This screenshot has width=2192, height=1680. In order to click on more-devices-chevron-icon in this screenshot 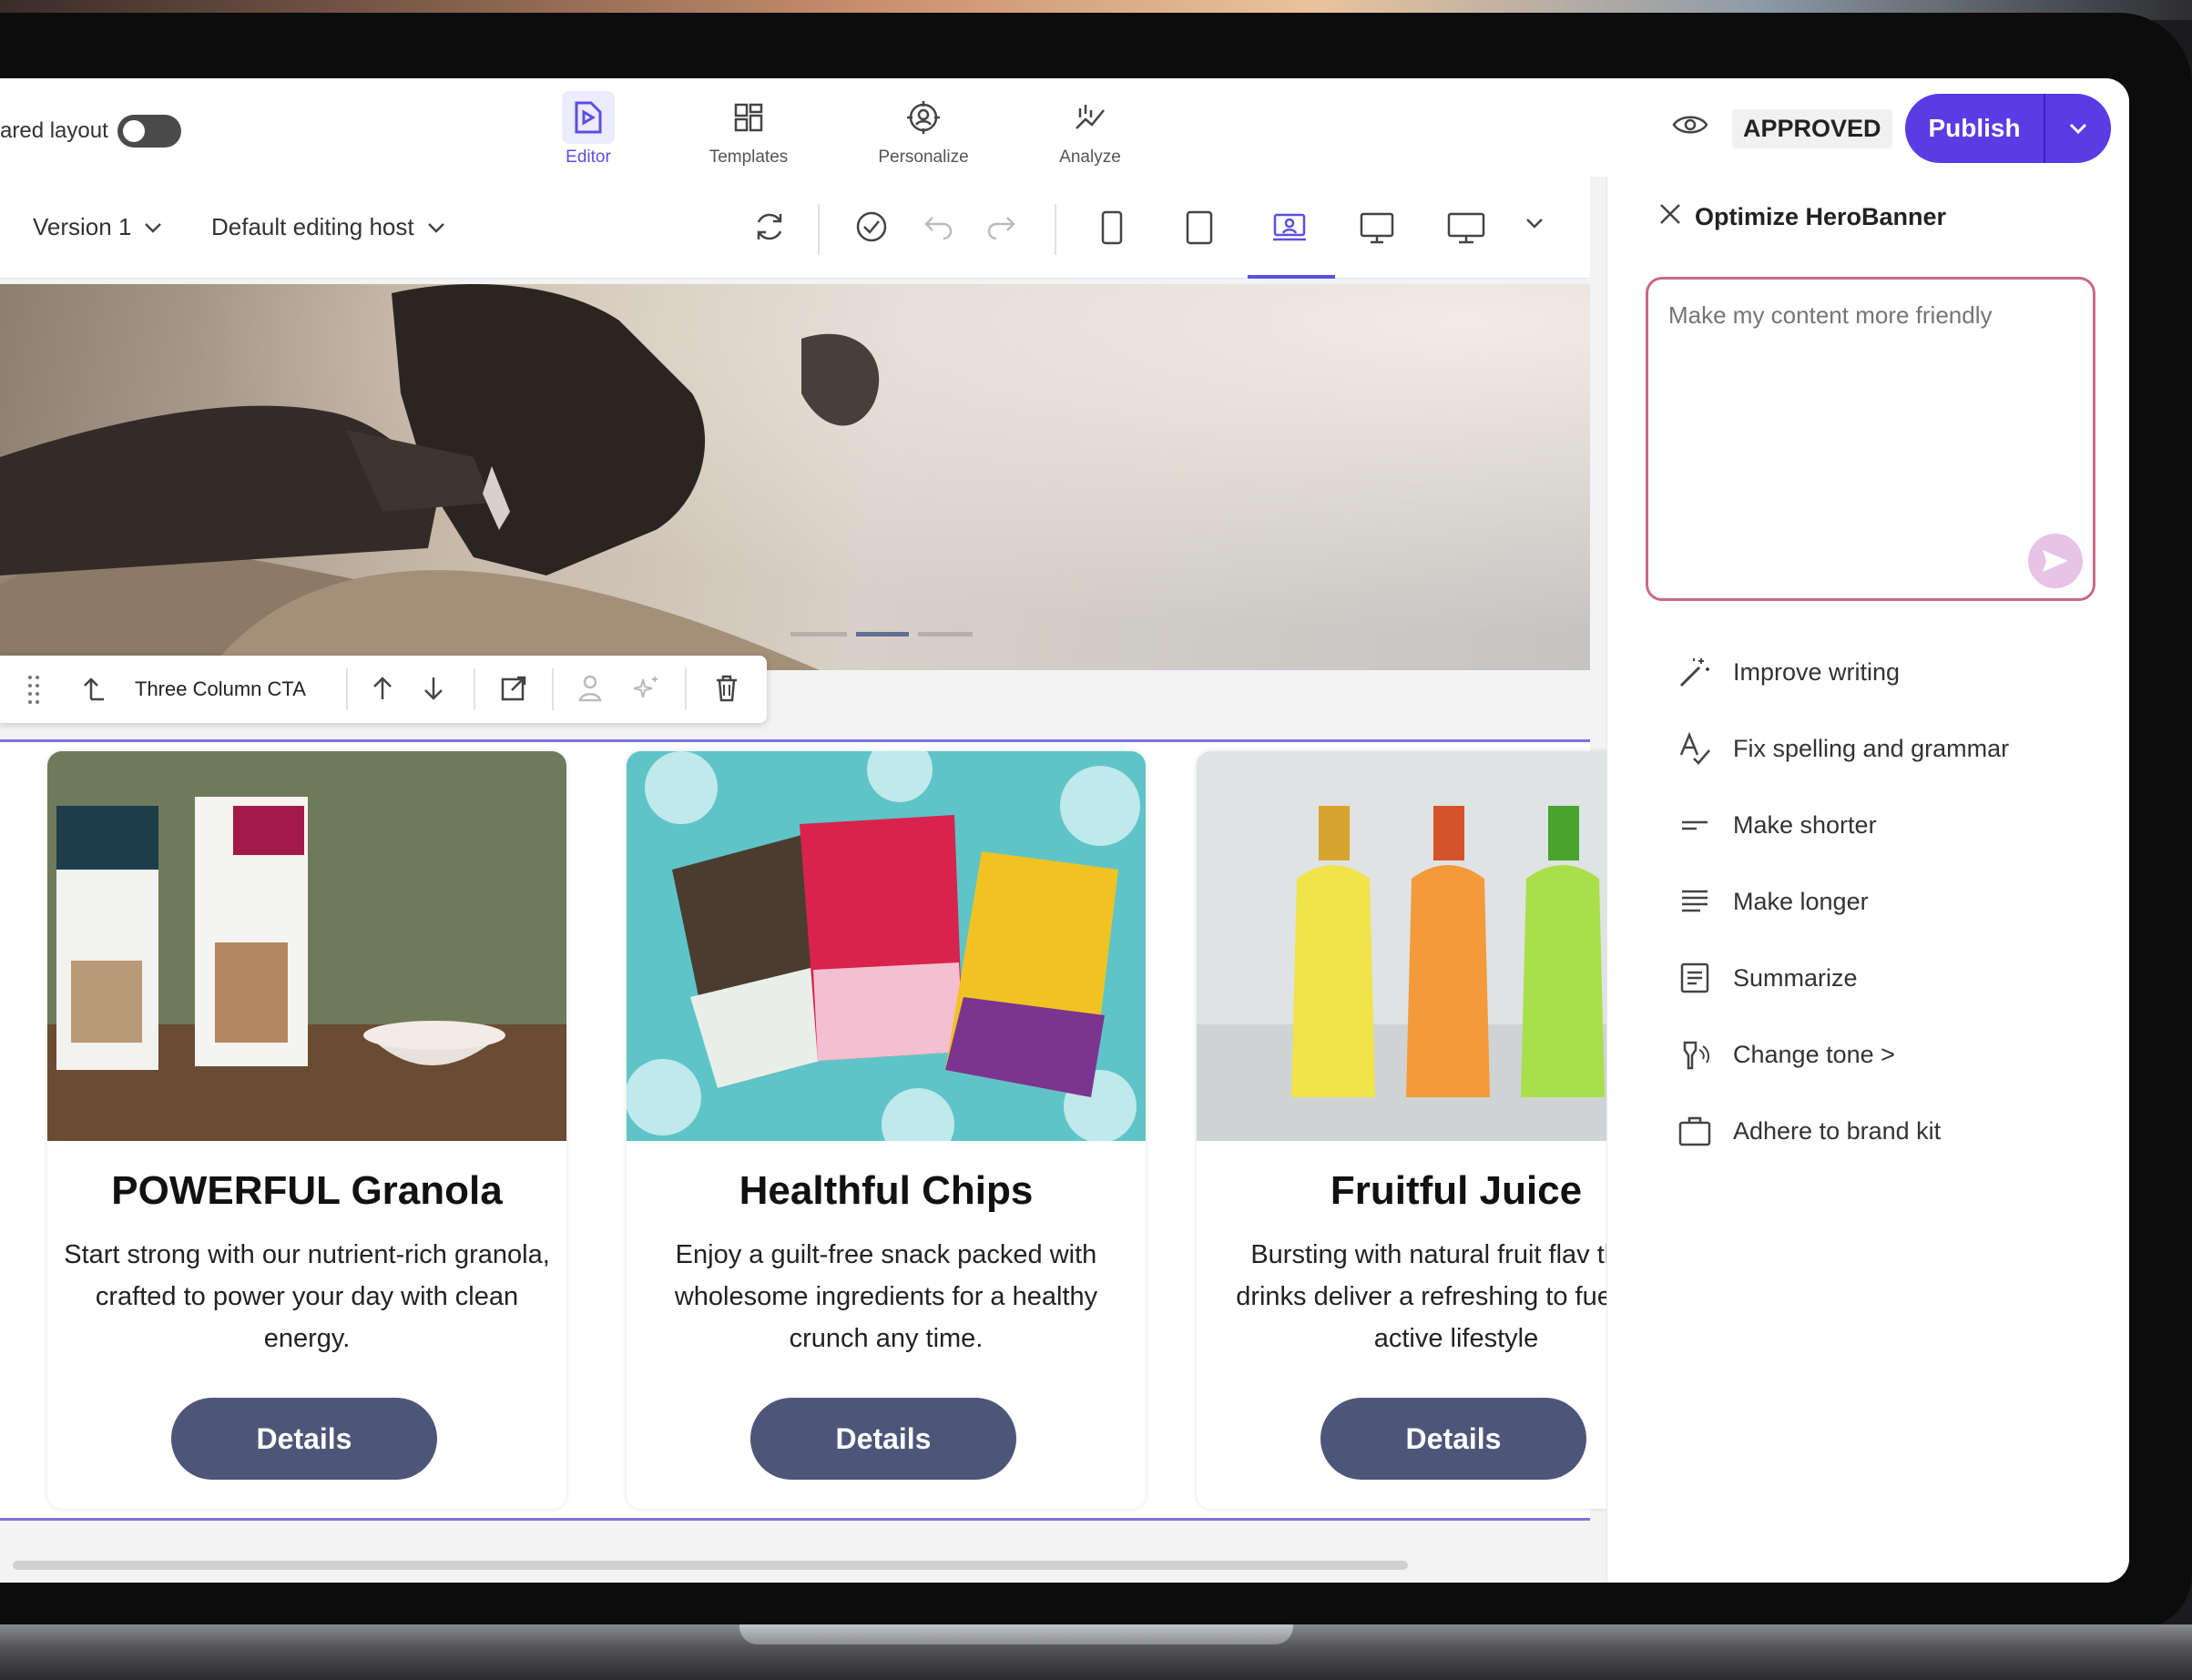, I will do `click(1535, 225)`.